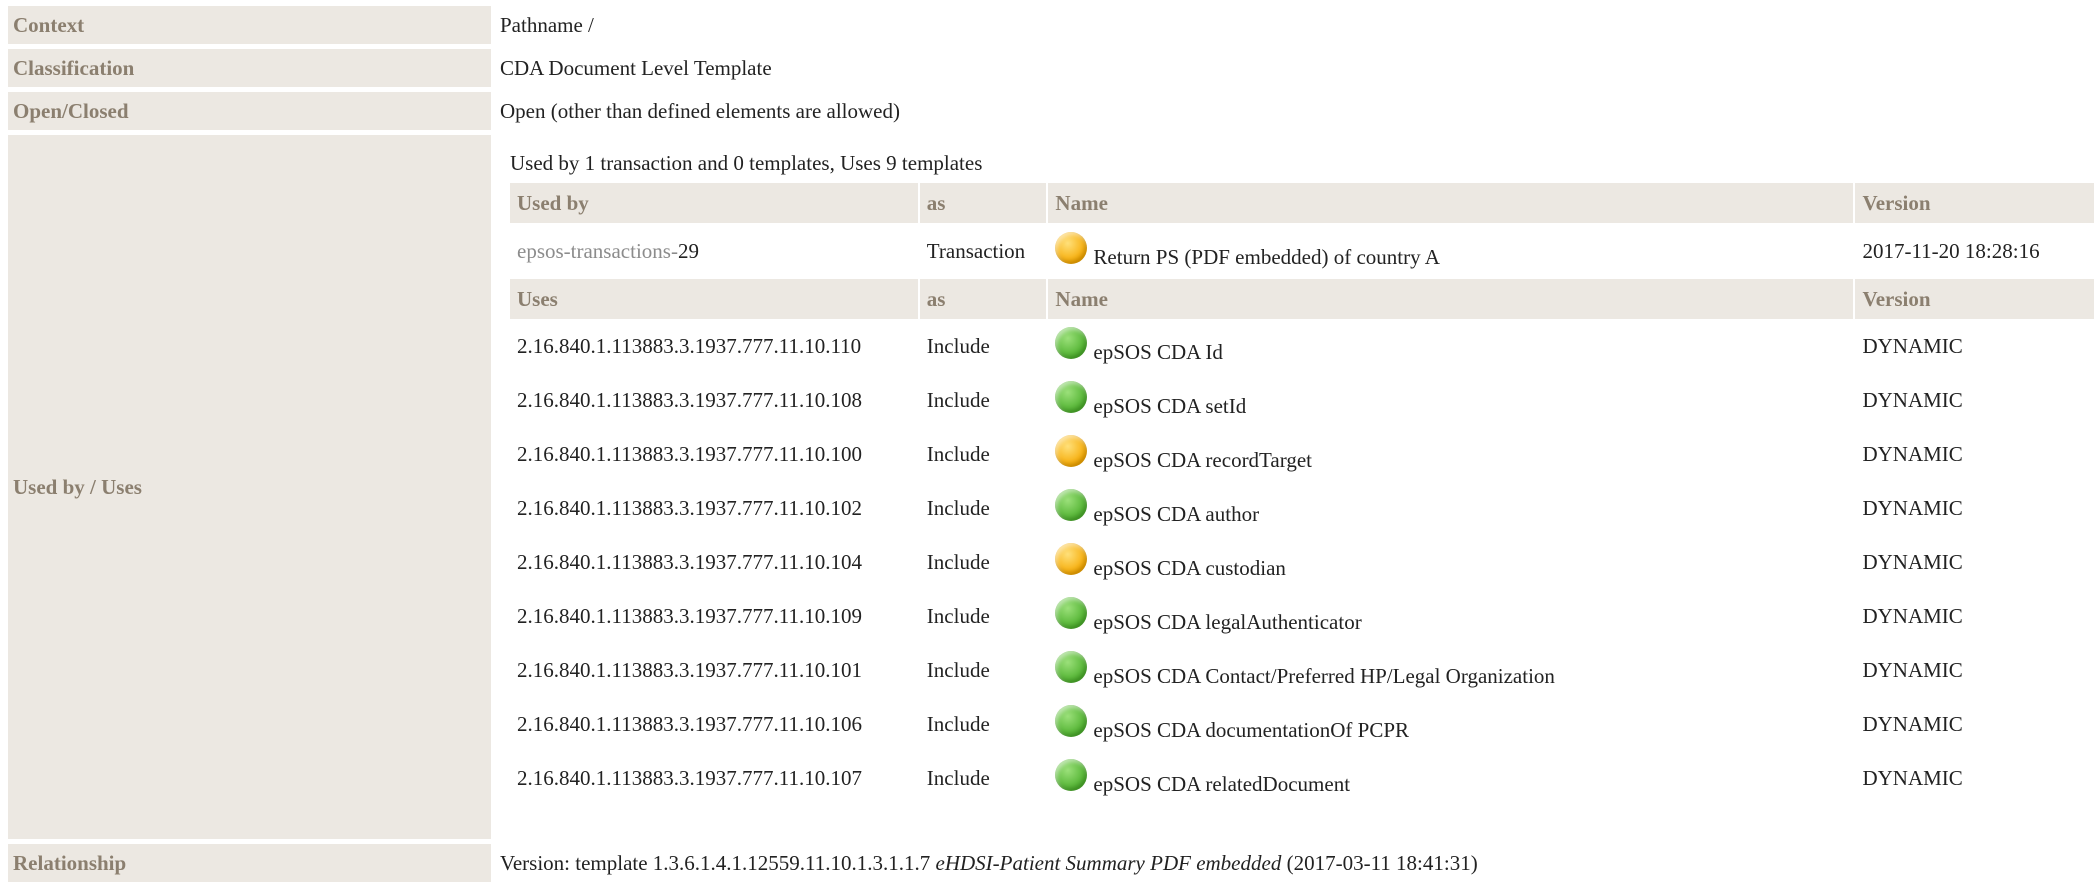  What do you see at coordinates (715, 454) in the screenshot?
I see `template-id-cell: 2.16.840.1.113883.3.1937.777.11.10.100` at bounding box center [715, 454].